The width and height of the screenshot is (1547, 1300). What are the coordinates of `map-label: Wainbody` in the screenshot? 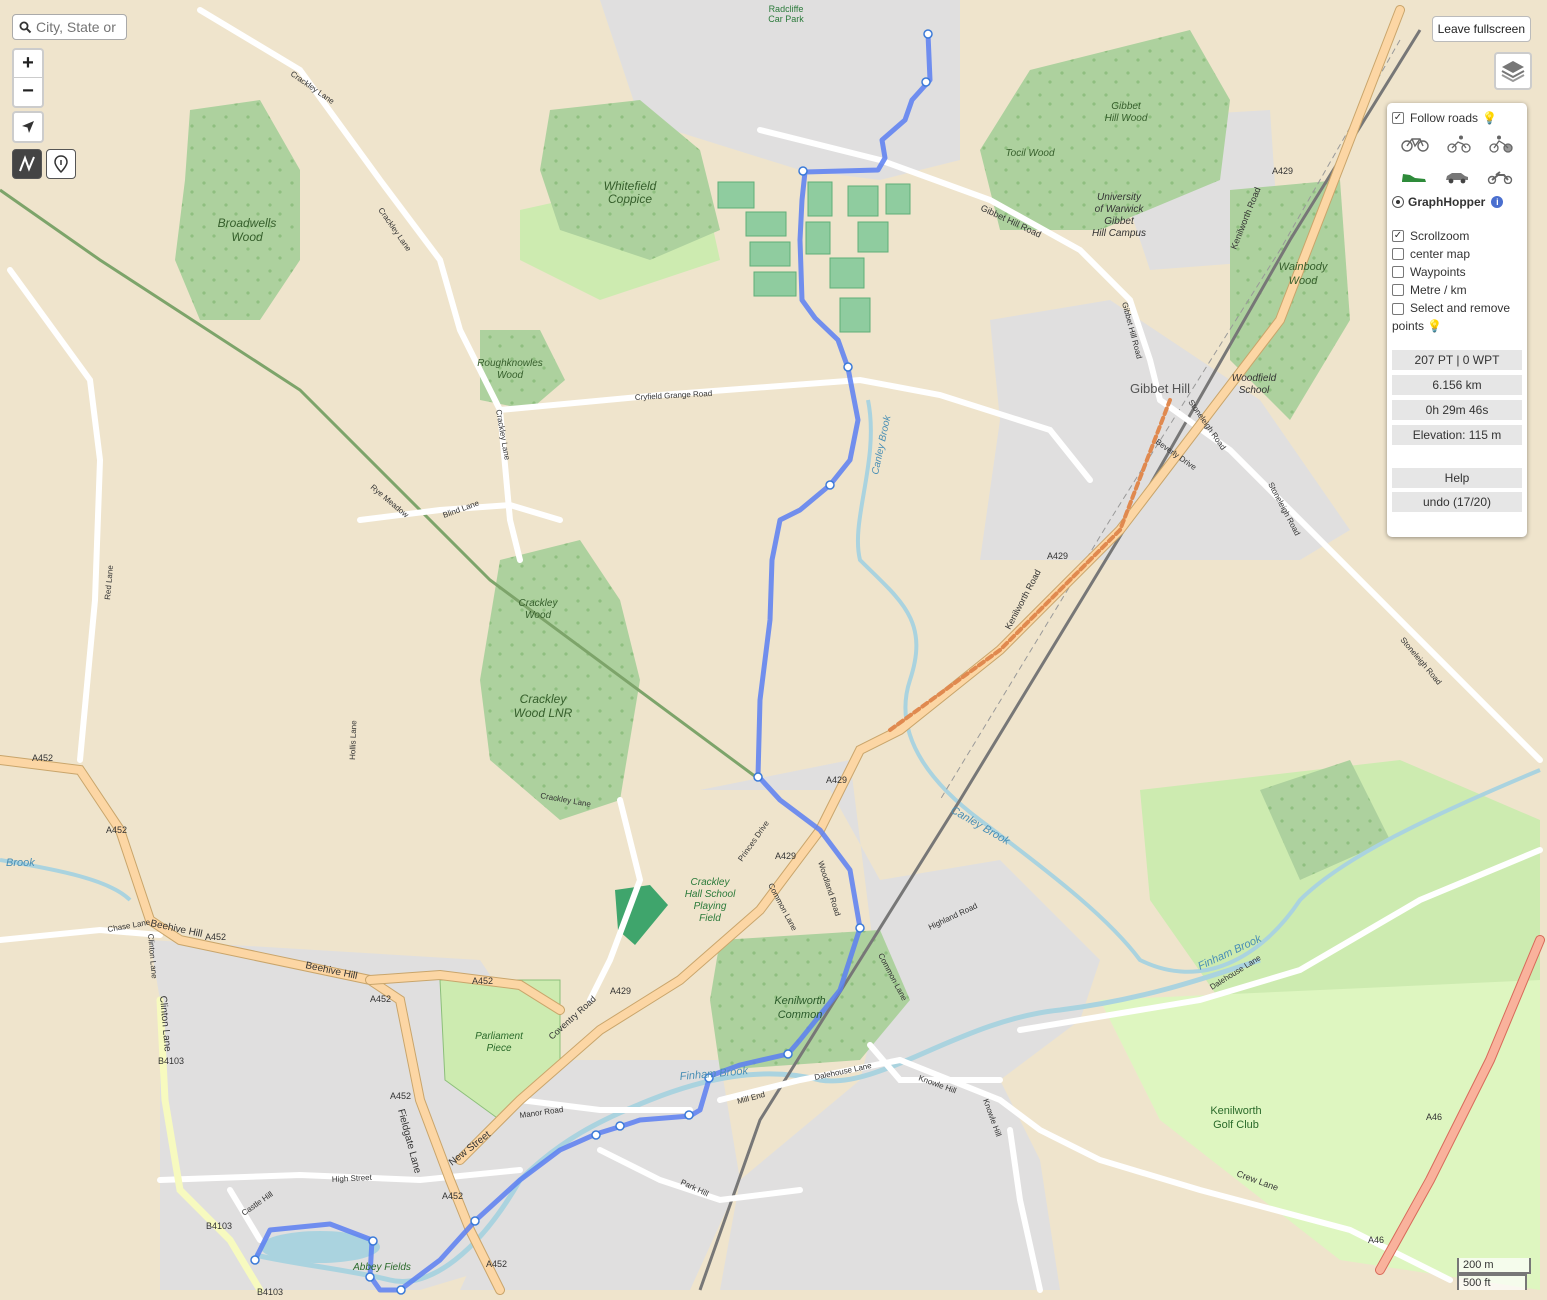 It's located at (1304, 267).